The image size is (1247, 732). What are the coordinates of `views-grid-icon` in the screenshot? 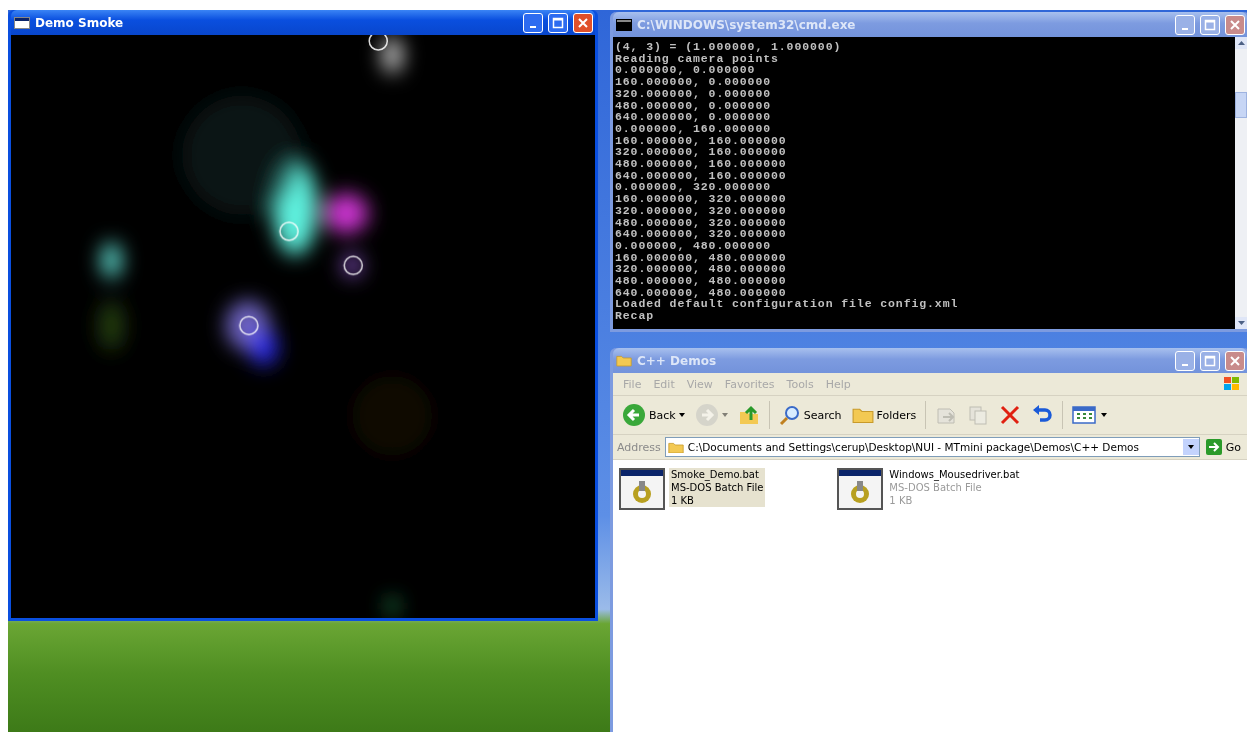 It's located at (1085, 415).